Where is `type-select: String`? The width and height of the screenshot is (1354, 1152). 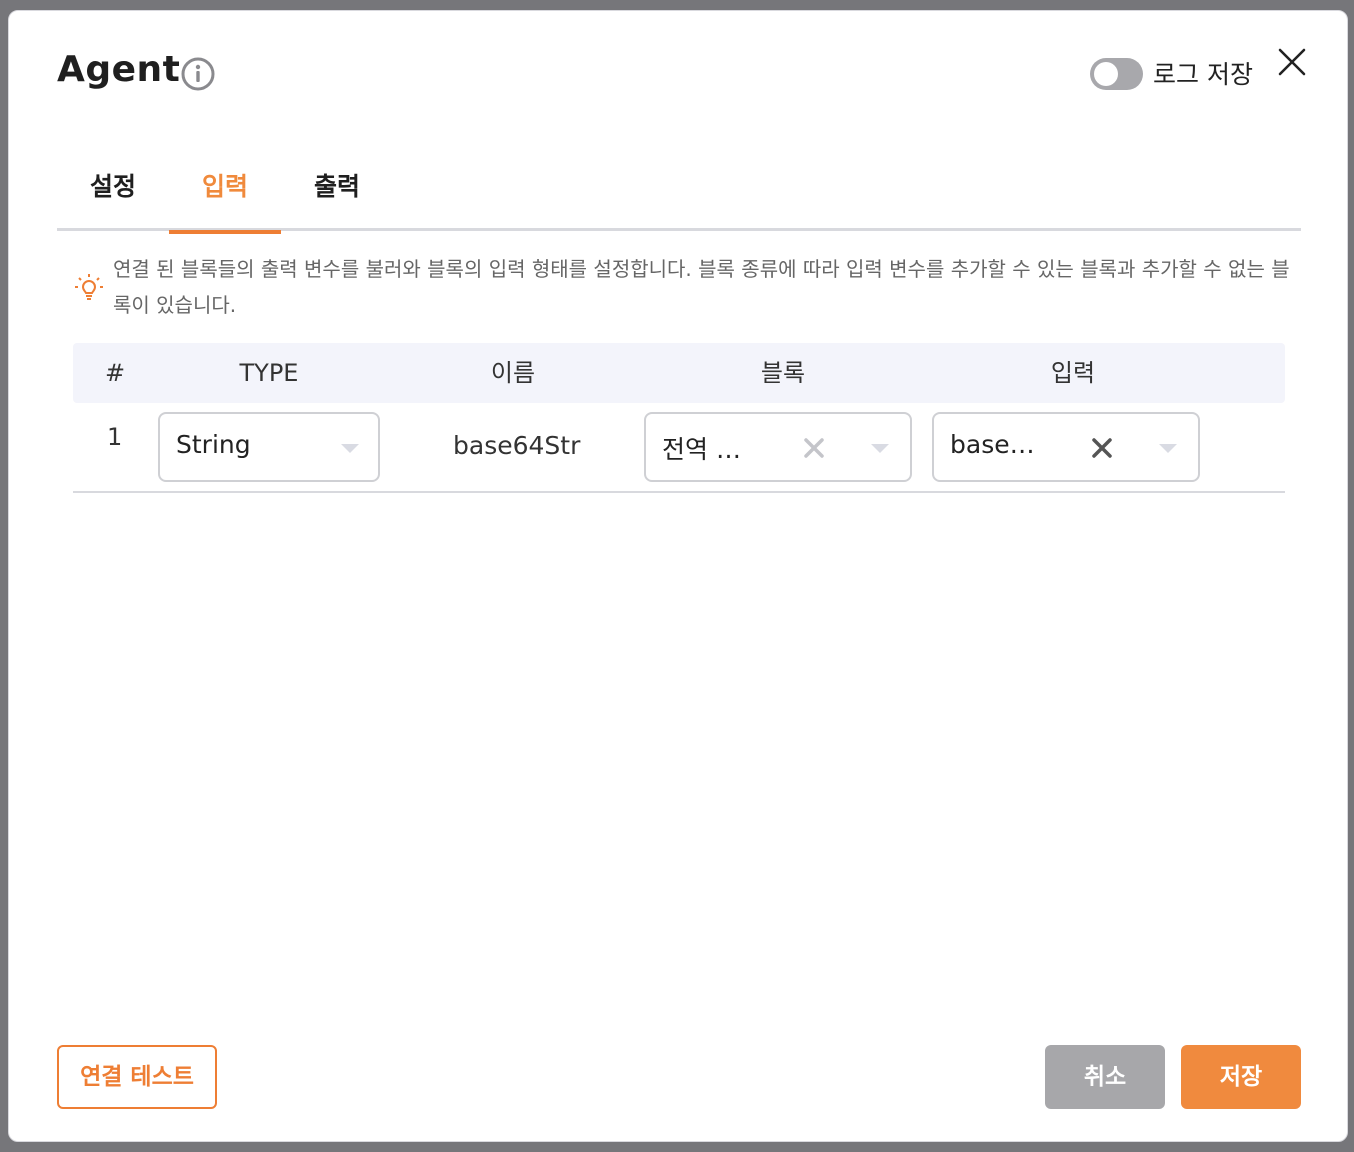 type-select: String is located at coordinates (269, 447).